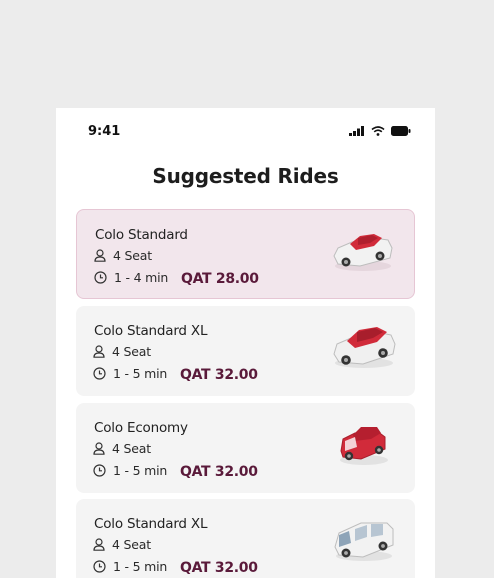  Describe the element at coordinates (245, 254) in the screenshot. I see `ride-card-colo-standard: Colo Standard 4 Seat 1 - 4 min QAT 28.00` at that location.